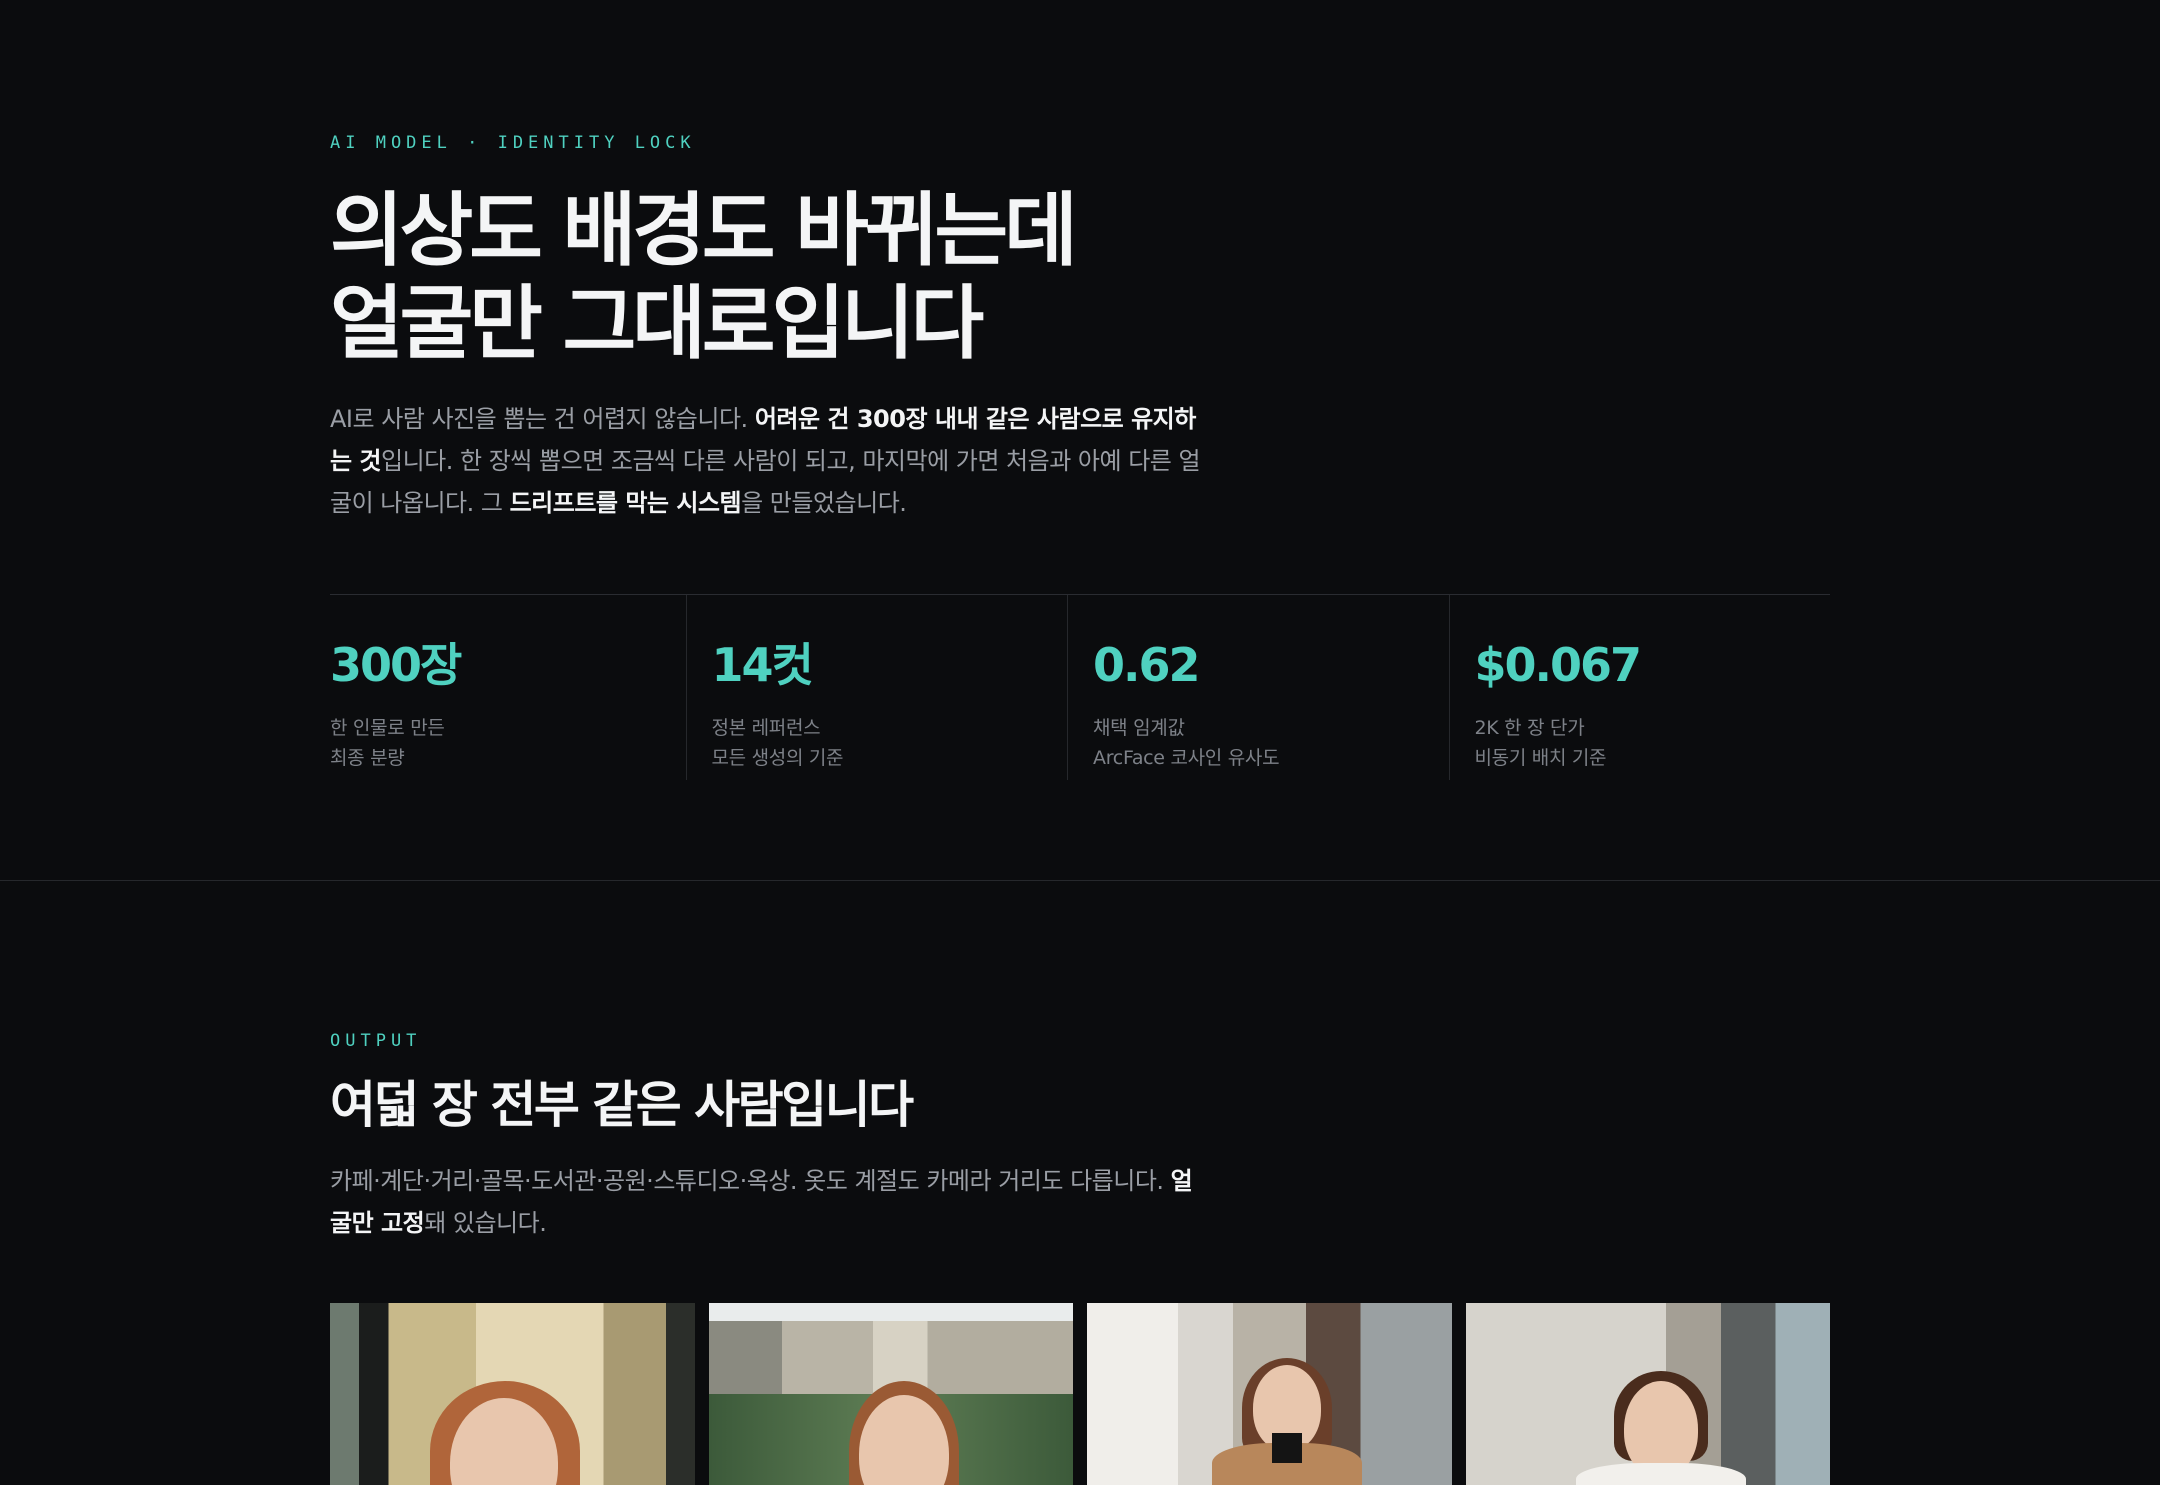 The image size is (2160, 1485). I want to click on gallery-photo-cafe, so click(512, 1394).